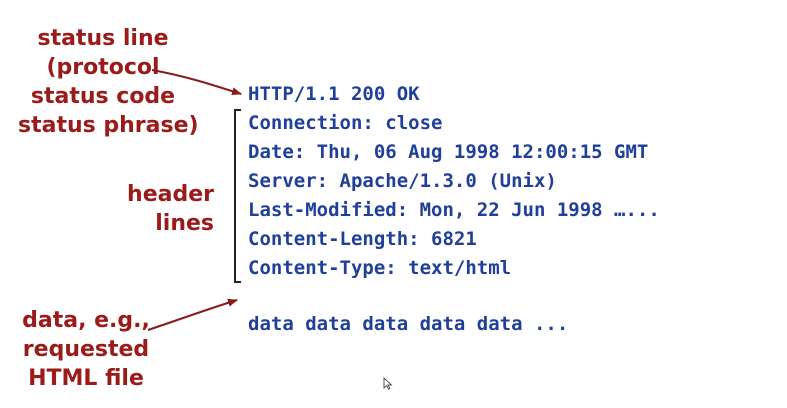 The image size is (787, 408). I want to click on header-lines-bracket, so click(237, 196).